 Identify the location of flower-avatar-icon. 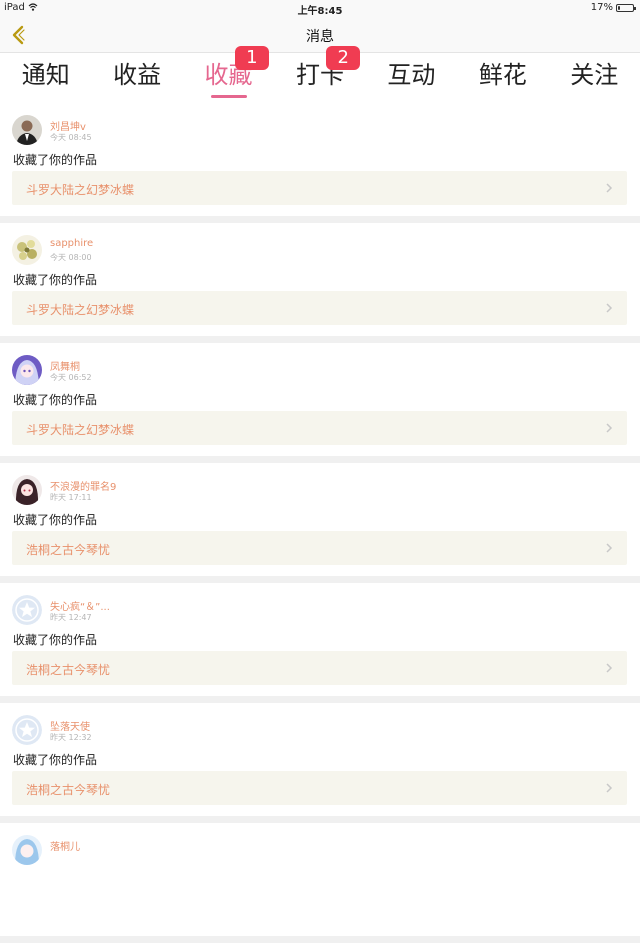
(27, 250).